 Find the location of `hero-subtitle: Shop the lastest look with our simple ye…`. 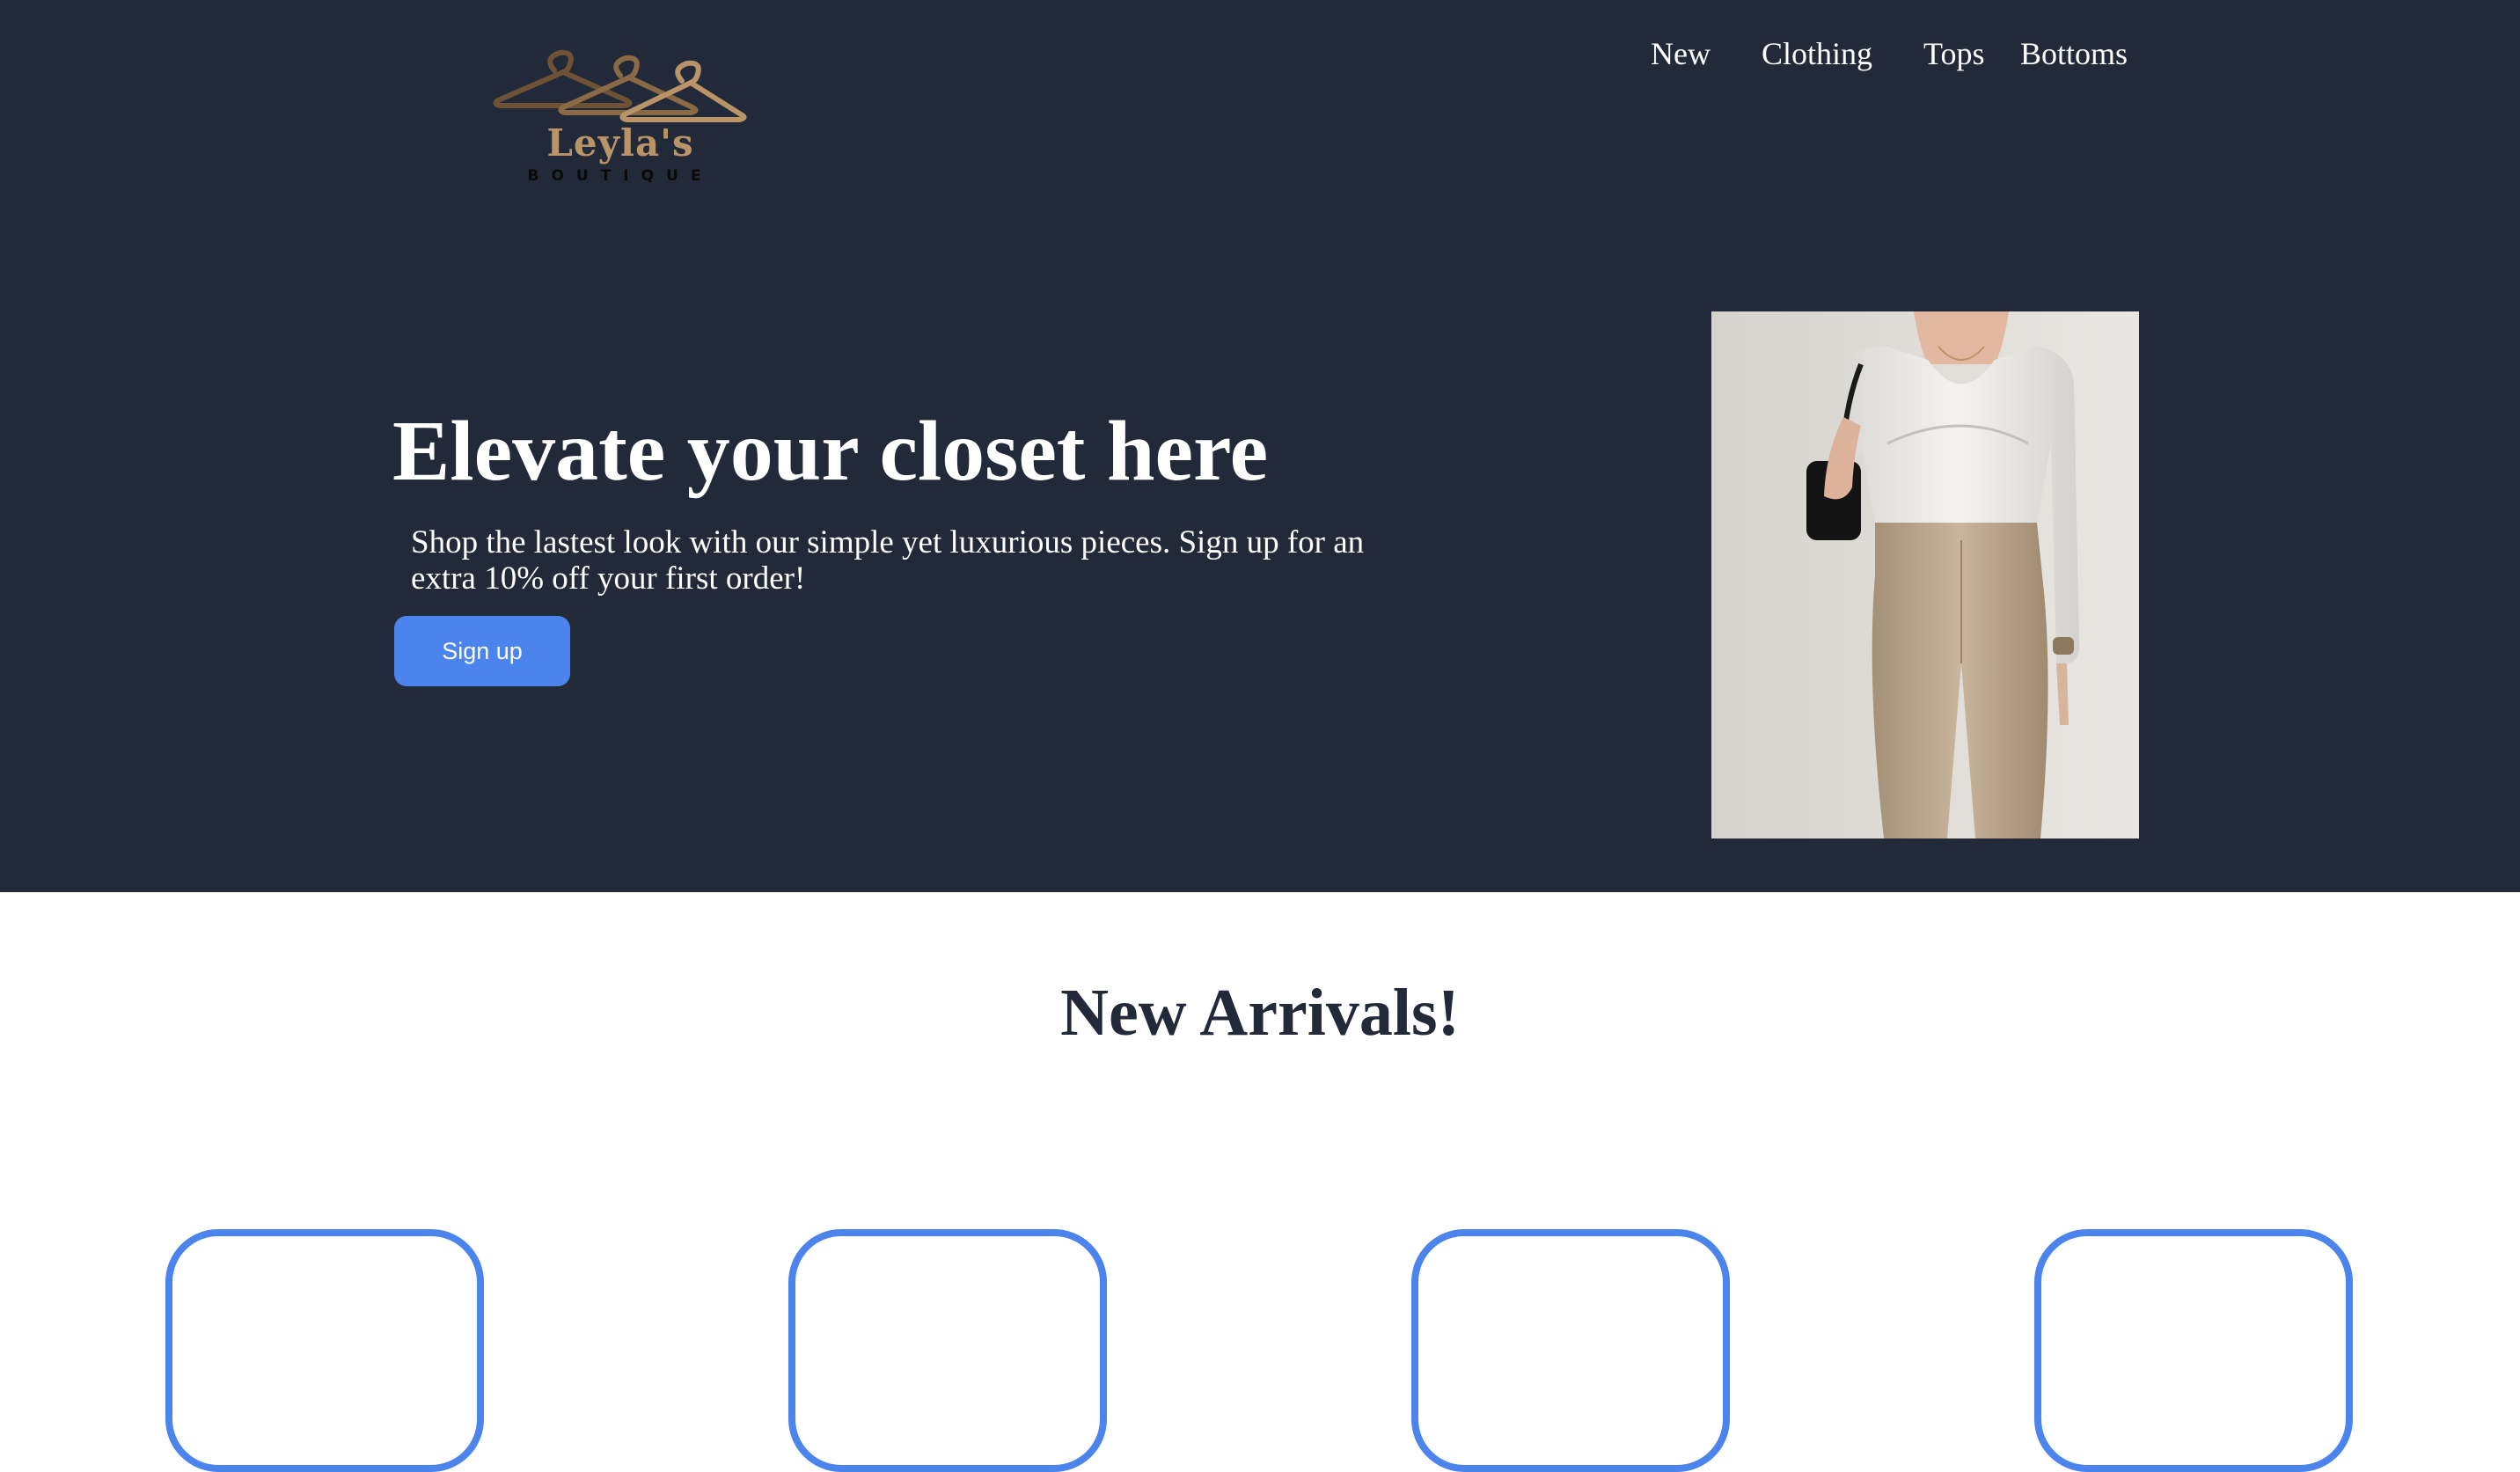

hero-subtitle: Shop the lastest look with our simple ye… is located at coordinates (888, 560).